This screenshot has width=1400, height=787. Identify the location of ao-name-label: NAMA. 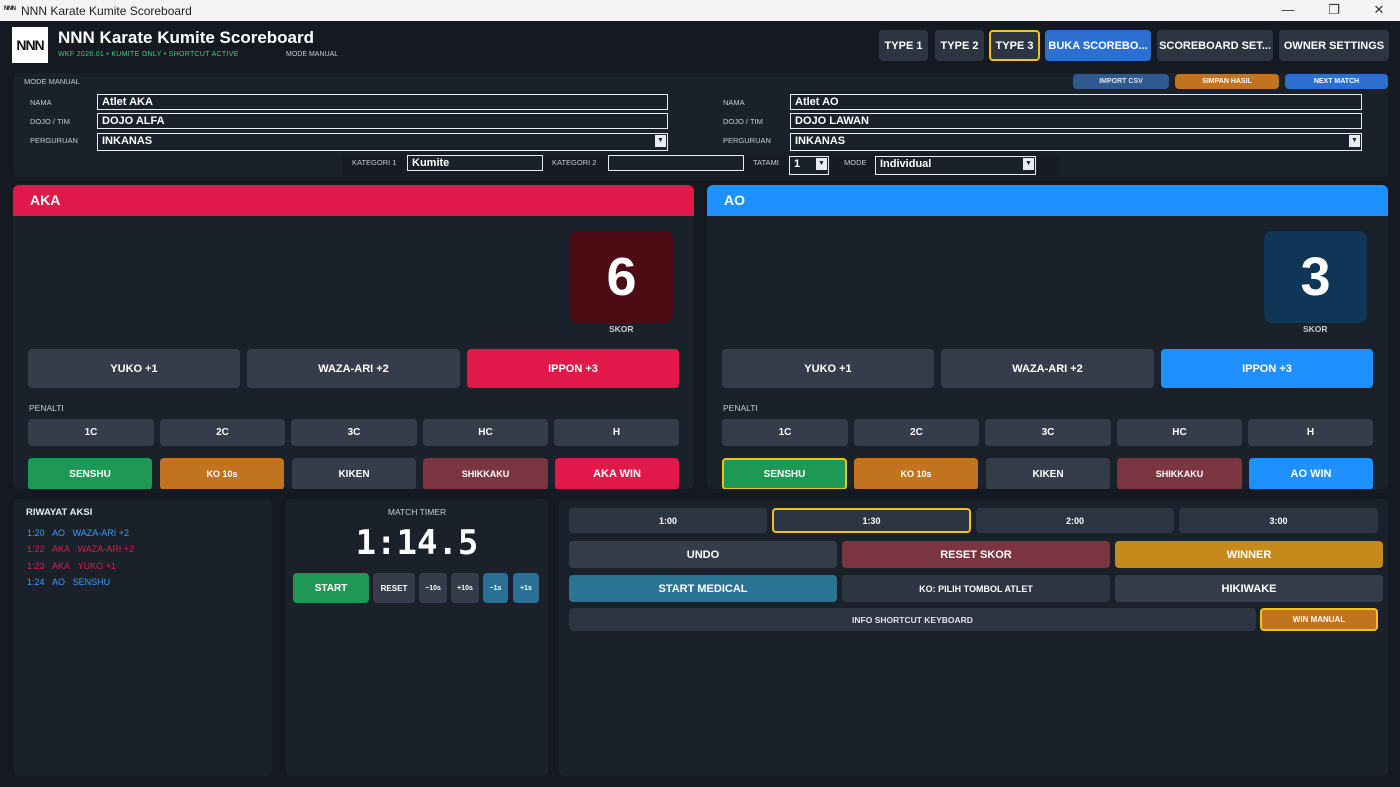
(734, 102).